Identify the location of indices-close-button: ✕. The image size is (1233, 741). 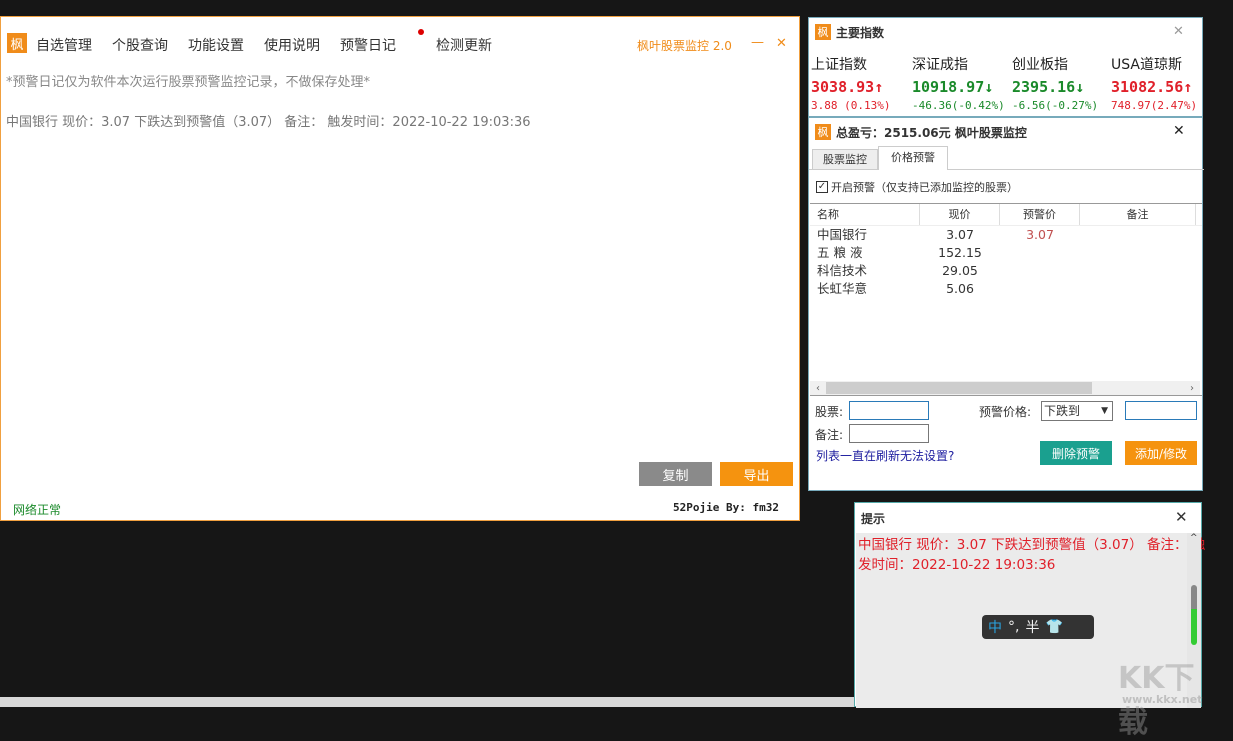
(1178, 31).